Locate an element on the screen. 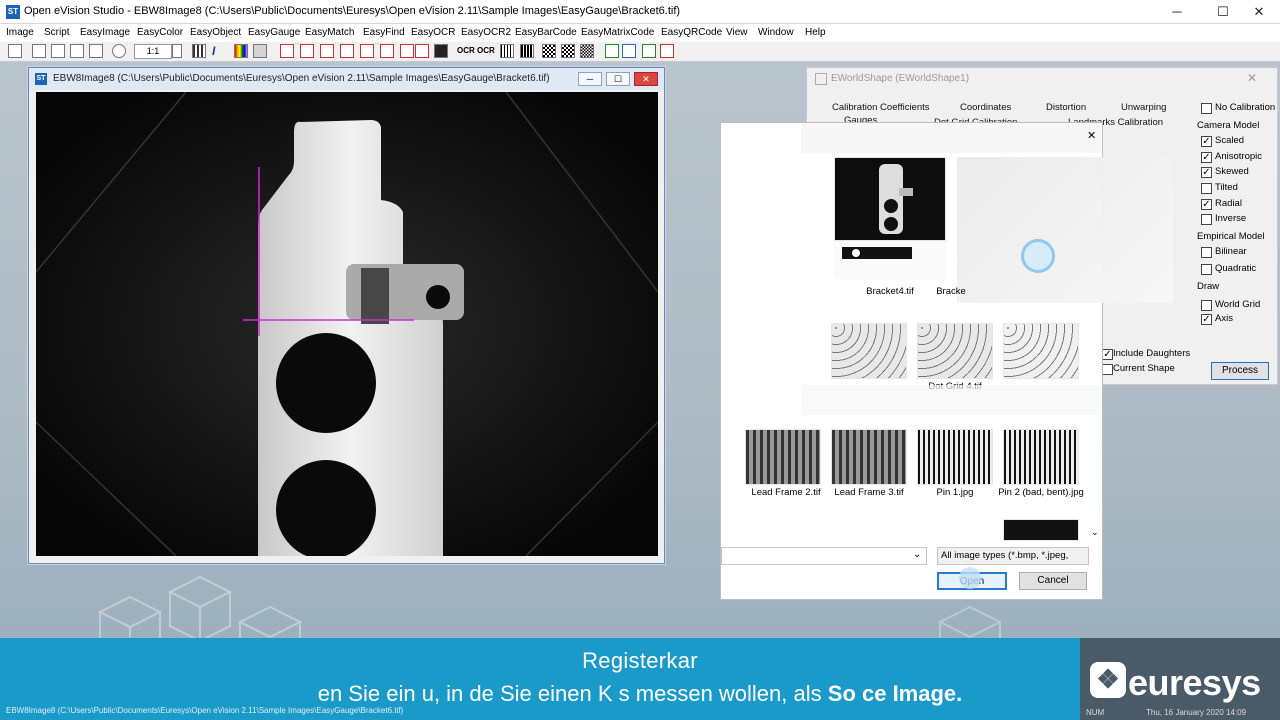  object-icon is located at coordinates (260, 51).